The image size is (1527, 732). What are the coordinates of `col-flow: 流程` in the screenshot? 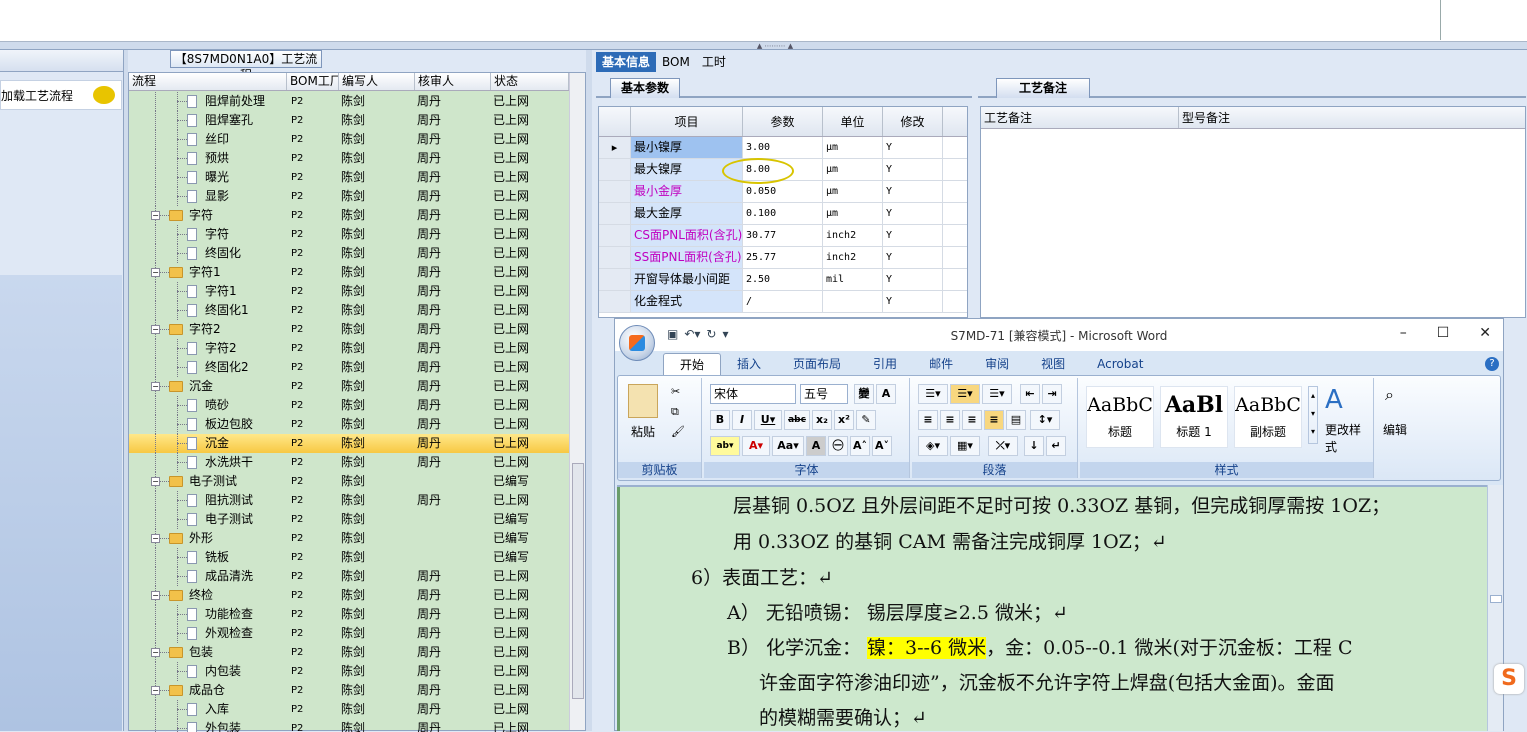 It's located at (208, 81).